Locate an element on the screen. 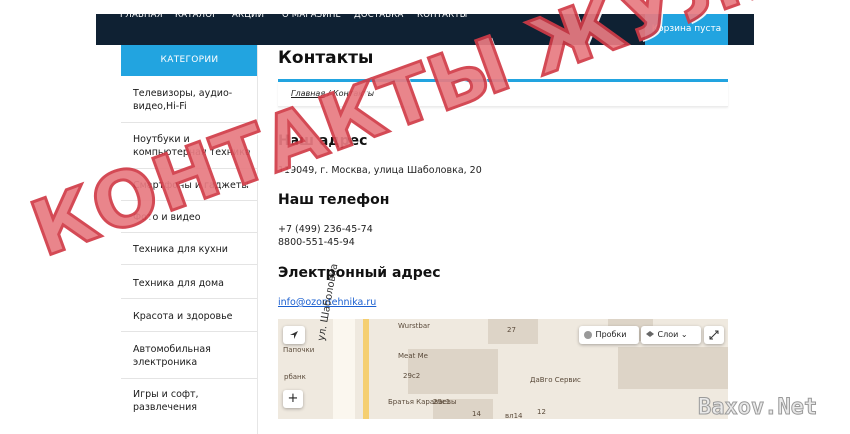 The height and width of the screenshot is (434, 850). map-label: Wurstbar is located at coordinates (414, 326).